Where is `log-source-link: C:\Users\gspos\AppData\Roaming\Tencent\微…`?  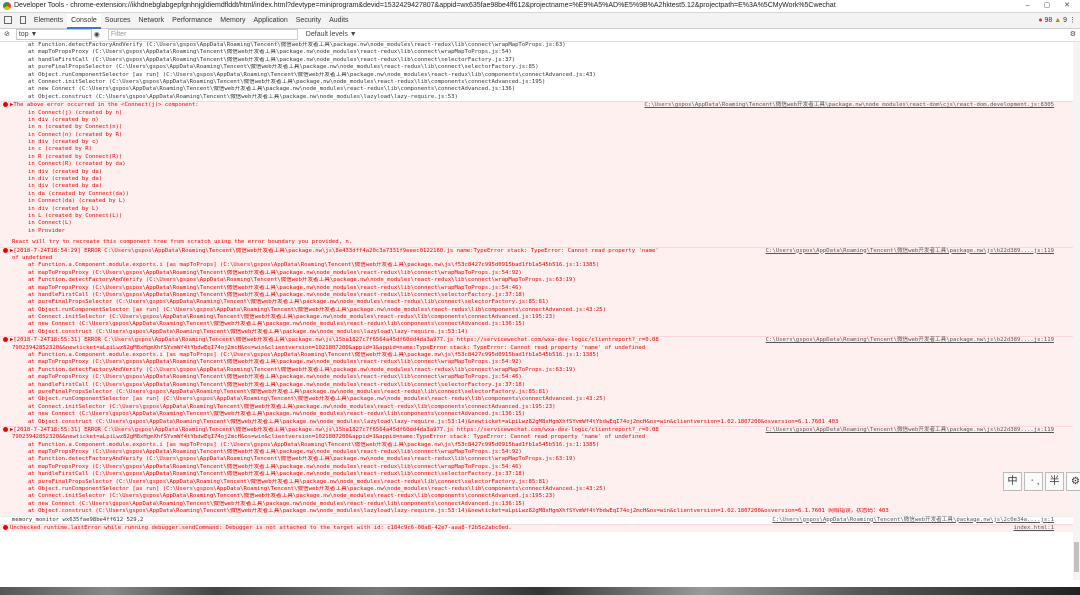 log-source-link: C:\Users\gspos\AppData\Roaming\Tencent\微… is located at coordinates (913, 520).